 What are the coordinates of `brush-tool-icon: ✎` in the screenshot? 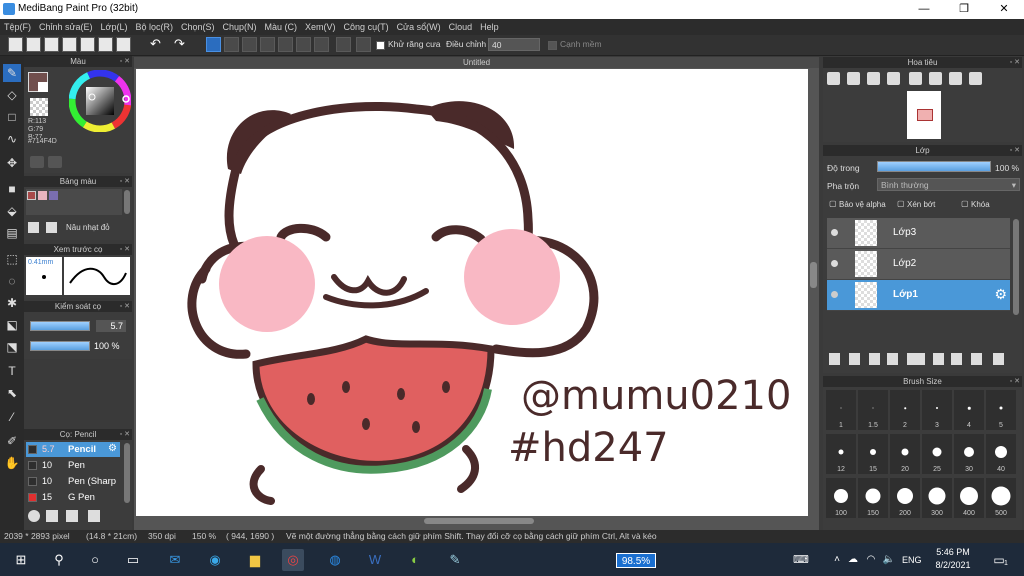 It's located at (12, 73).